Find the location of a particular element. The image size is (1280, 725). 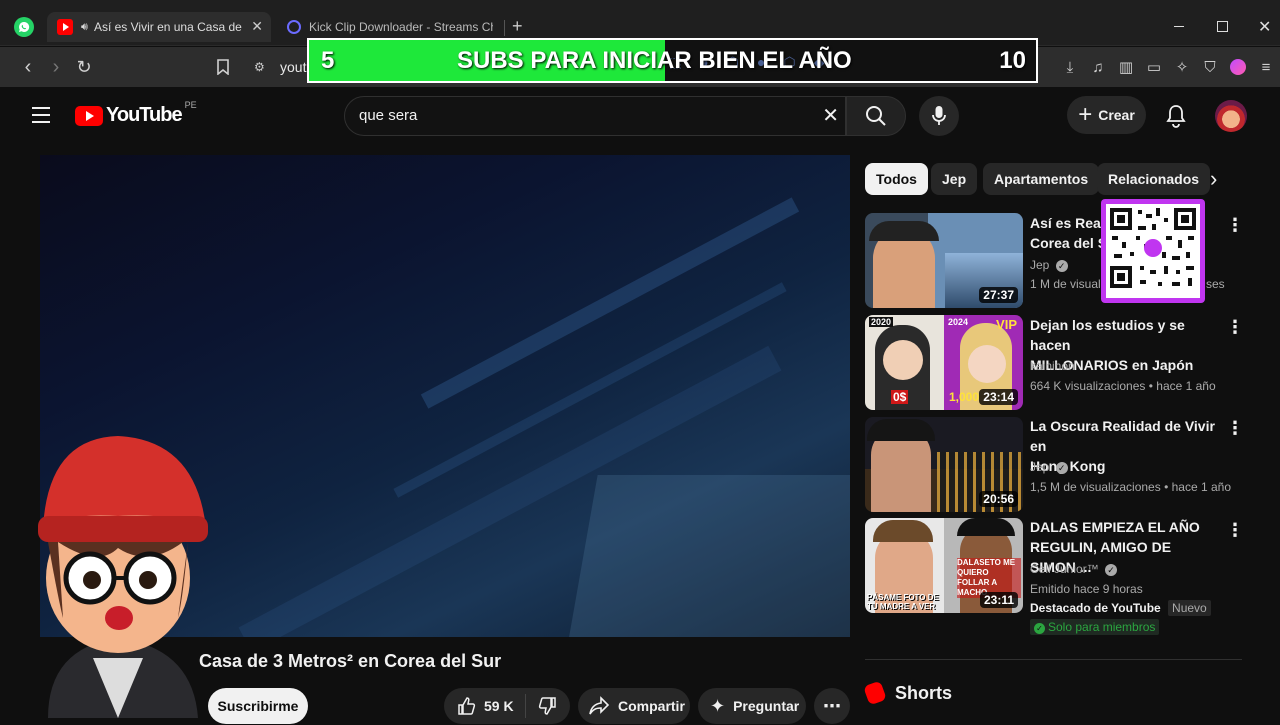

chip-apartamentos: Apartamentos is located at coordinates (1041, 179).